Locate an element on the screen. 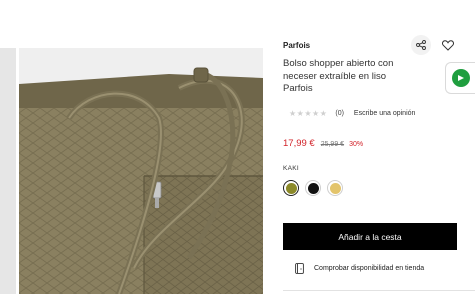  store-availability-label: Comprobar disponibilidad en tienda is located at coordinates (369, 268).